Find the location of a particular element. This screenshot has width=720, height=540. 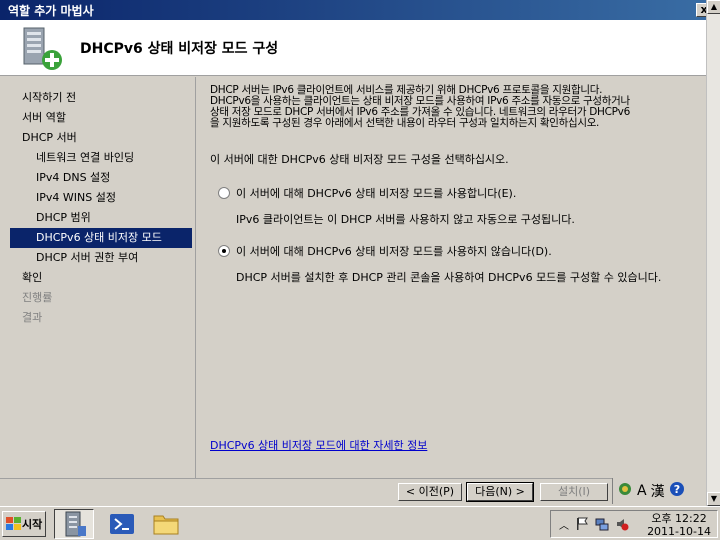

option-enable-label: 이 서버에 대해 DHCPv6 상태 비저장 모드를 사용합니다(E). is located at coordinates (376, 193).